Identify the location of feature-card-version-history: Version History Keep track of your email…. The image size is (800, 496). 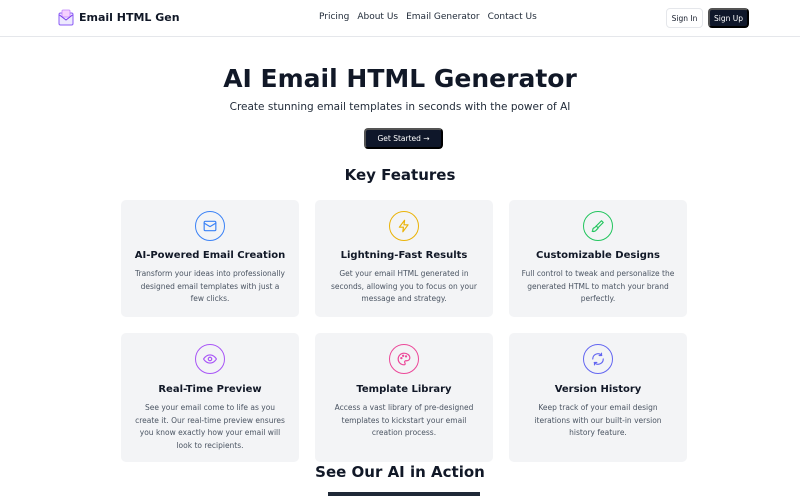
(598, 397).